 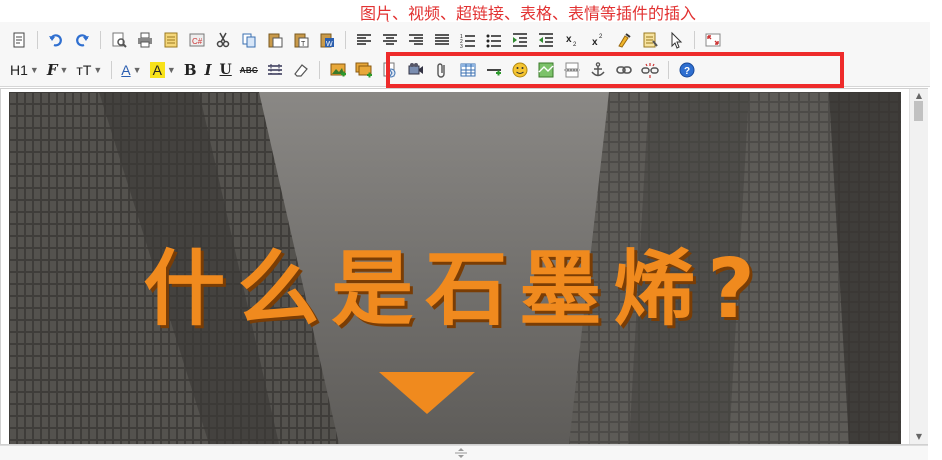 I want to click on page-break-button, so click(x=572, y=70).